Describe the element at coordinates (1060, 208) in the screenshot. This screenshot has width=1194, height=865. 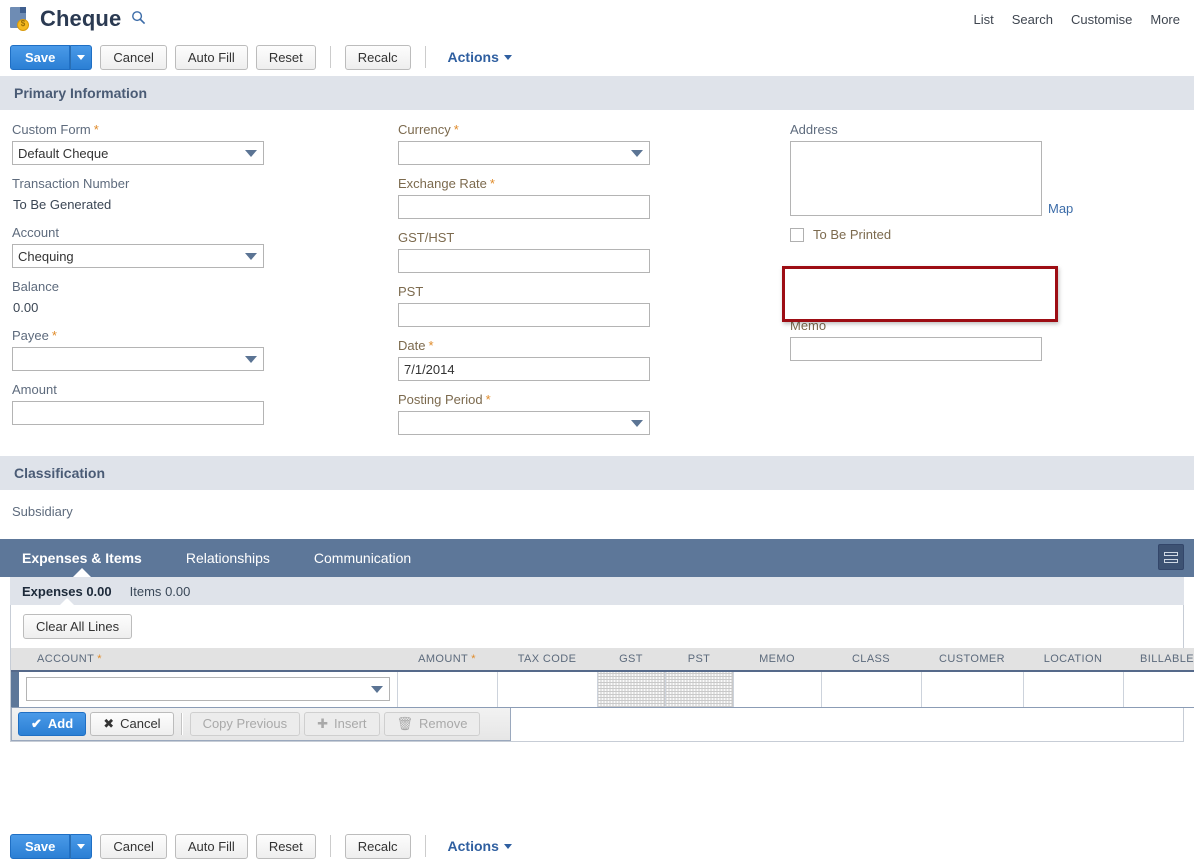
I see `map-link: Map` at that location.